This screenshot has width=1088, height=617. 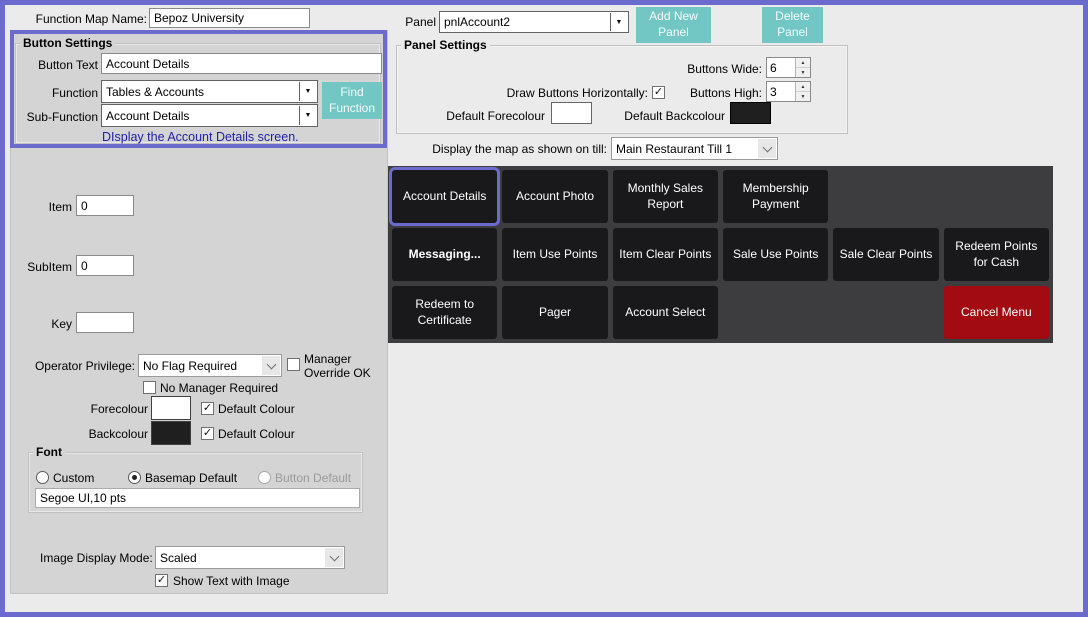 I want to click on font-custom-radio, so click(x=42, y=477).